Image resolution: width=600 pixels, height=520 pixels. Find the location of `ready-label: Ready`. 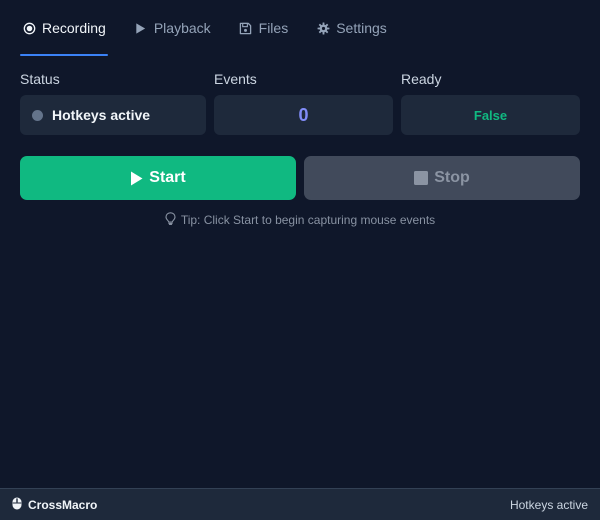

ready-label: Ready is located at coordinates (421, 79).